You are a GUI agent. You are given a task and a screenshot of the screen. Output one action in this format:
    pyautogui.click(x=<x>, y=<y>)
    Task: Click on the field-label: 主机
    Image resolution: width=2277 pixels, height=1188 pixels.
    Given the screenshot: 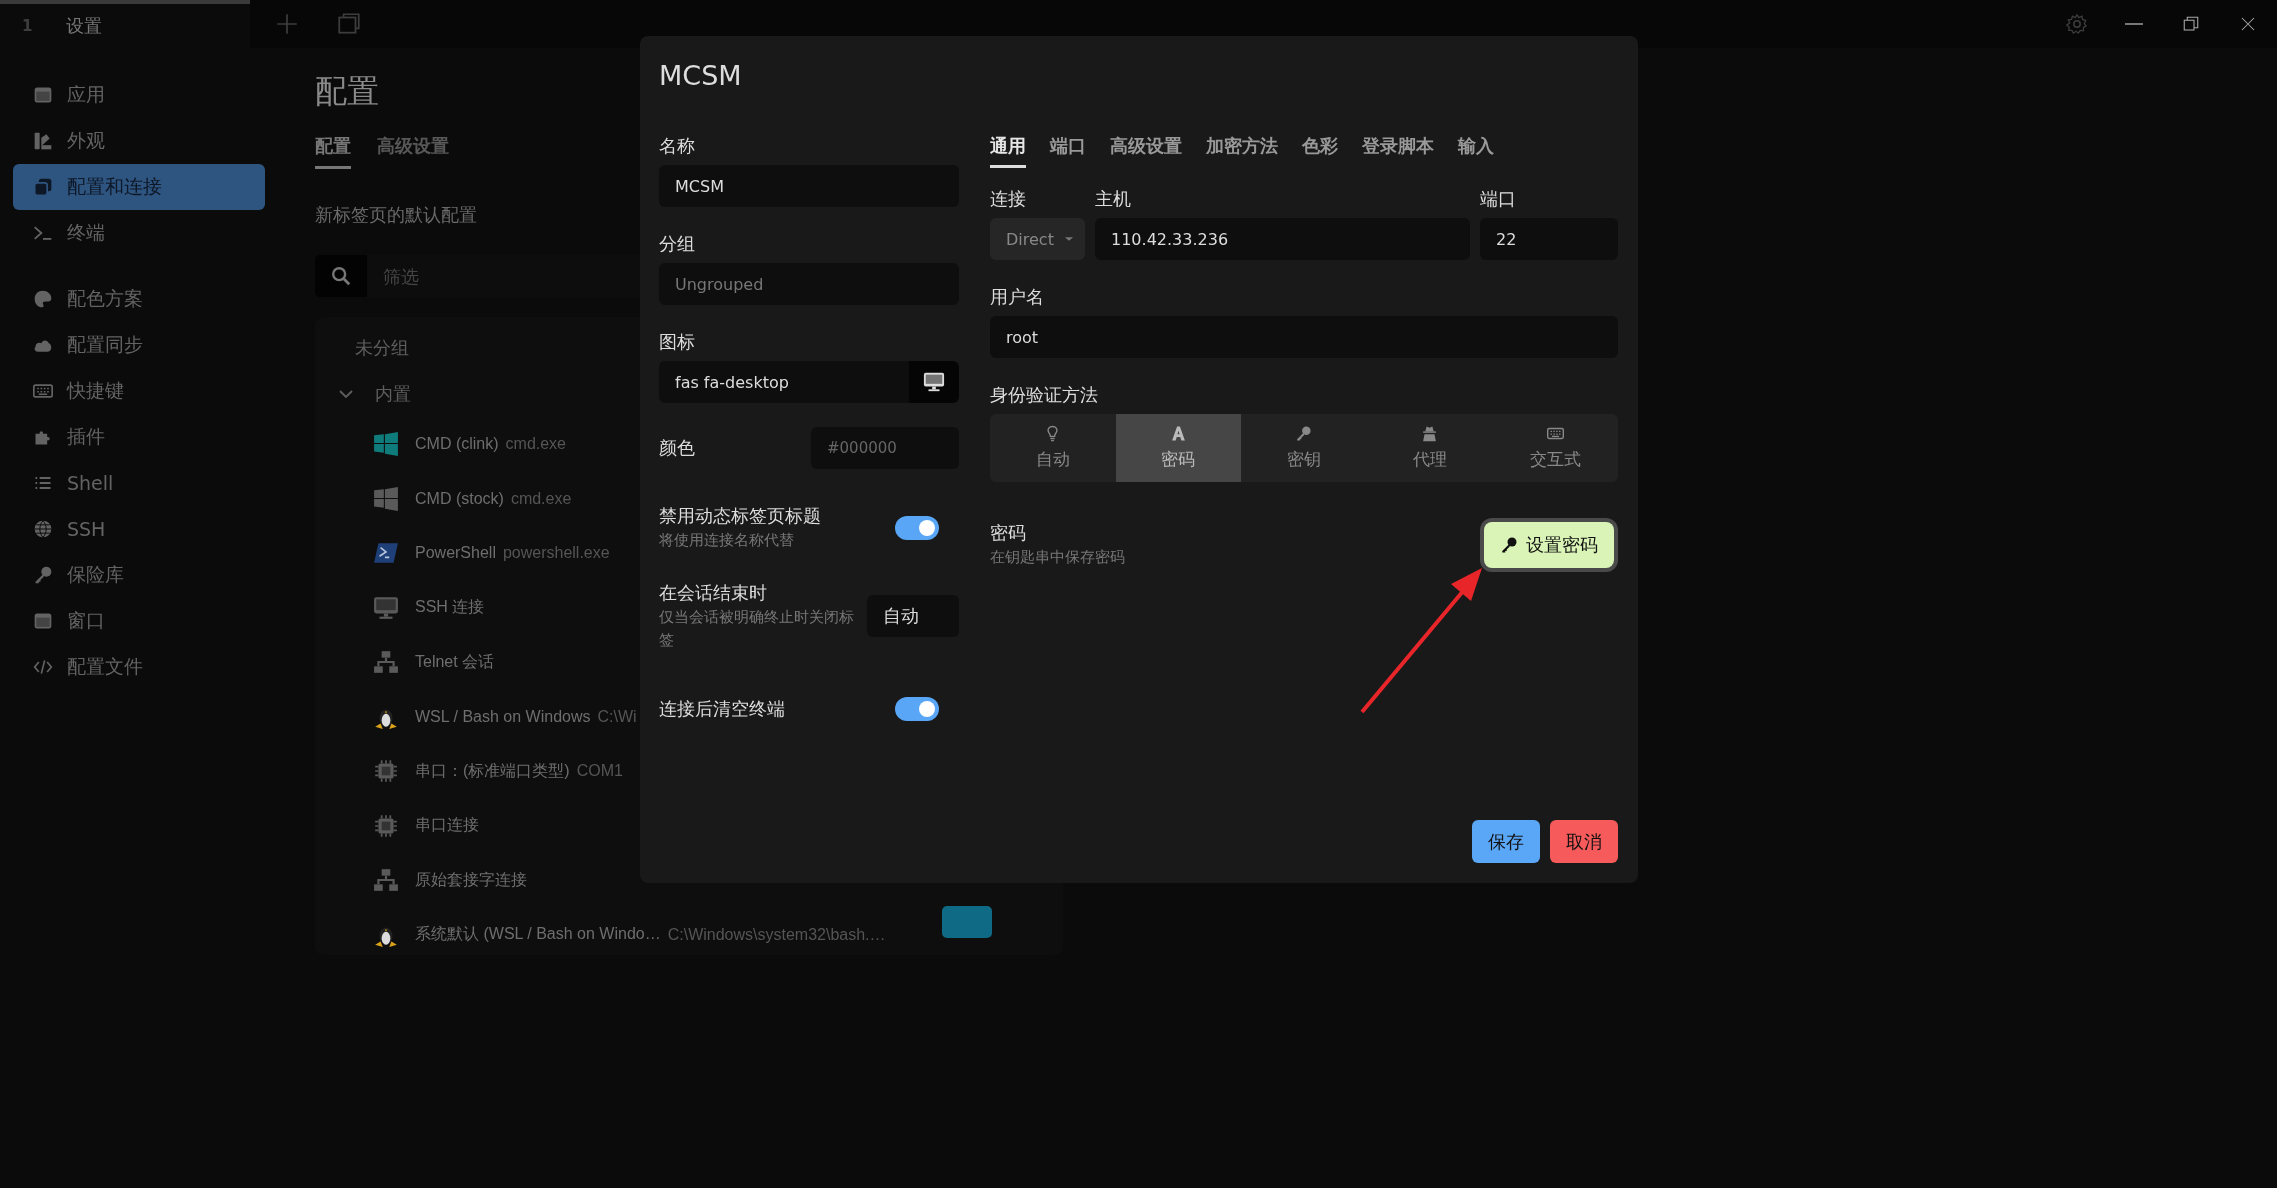 What is the action you would take?
    pyautogui.click(x=1113, y=199)
    